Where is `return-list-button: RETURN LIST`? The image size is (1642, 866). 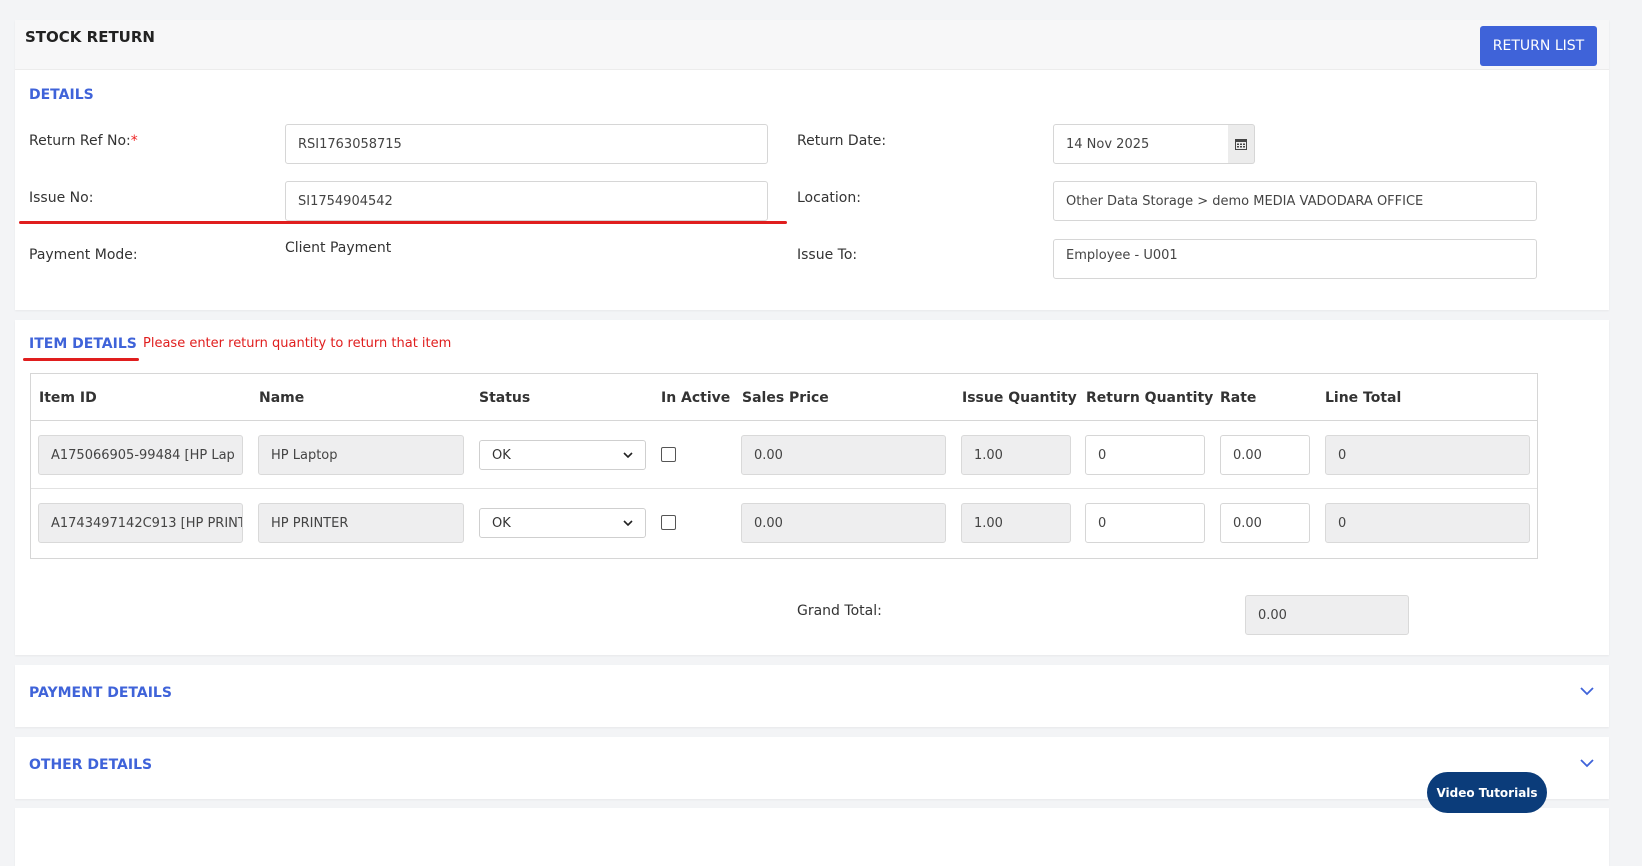 return-list-button: RETURN LIST is located at coordinates (1538, 46).